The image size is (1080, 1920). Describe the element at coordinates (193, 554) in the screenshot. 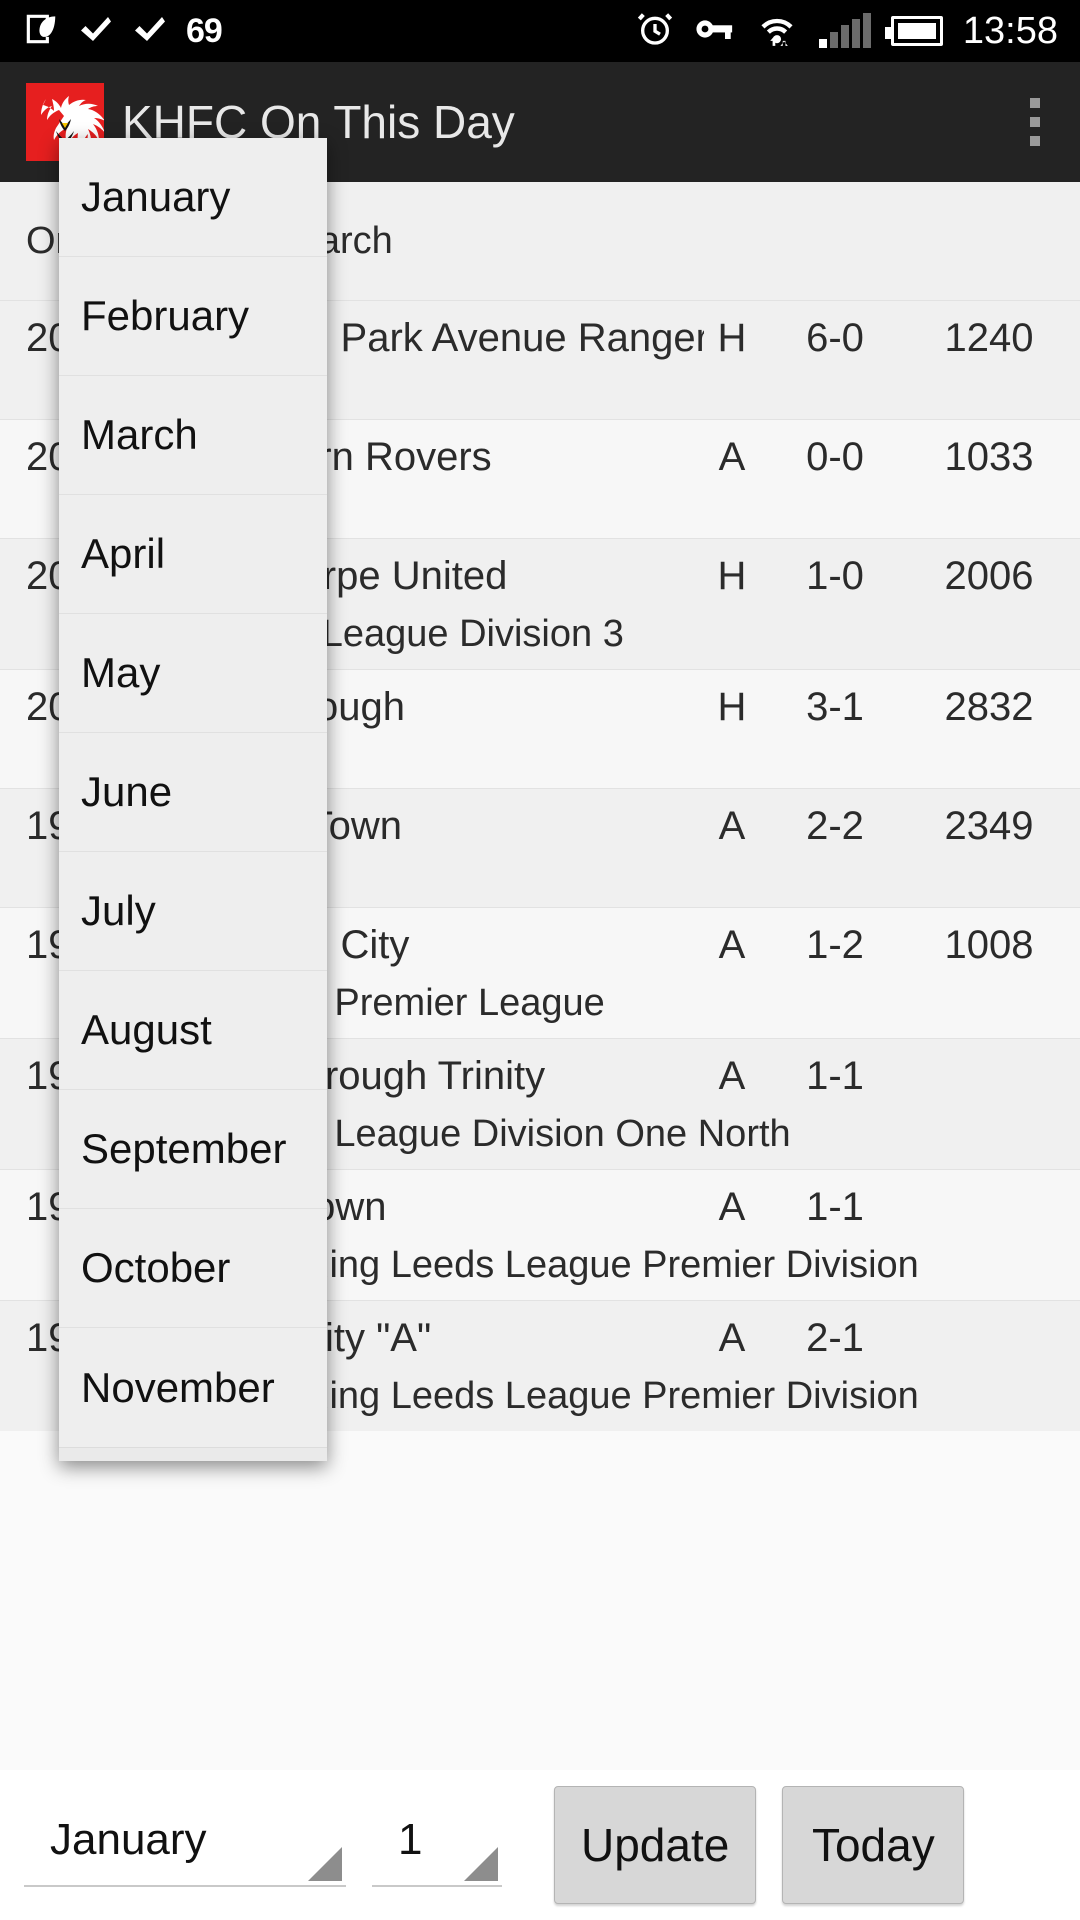

I see `dropdown-item-april: April` at that location.